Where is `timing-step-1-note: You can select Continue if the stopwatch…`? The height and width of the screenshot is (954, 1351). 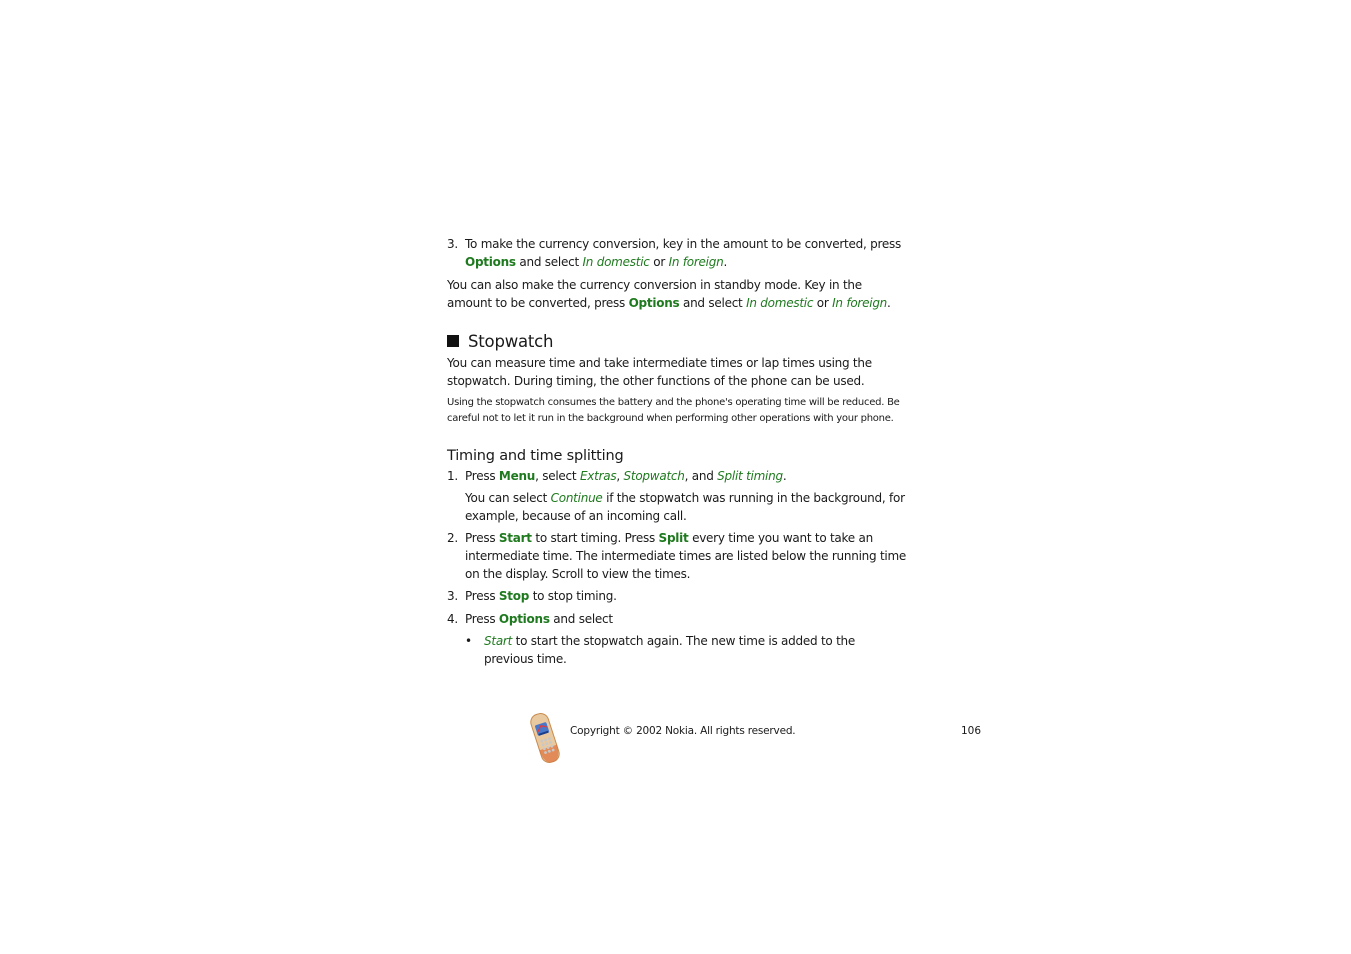
timing-step-1-note: You can select Continue if the stopwatch… is located at coordinates (685, 507).